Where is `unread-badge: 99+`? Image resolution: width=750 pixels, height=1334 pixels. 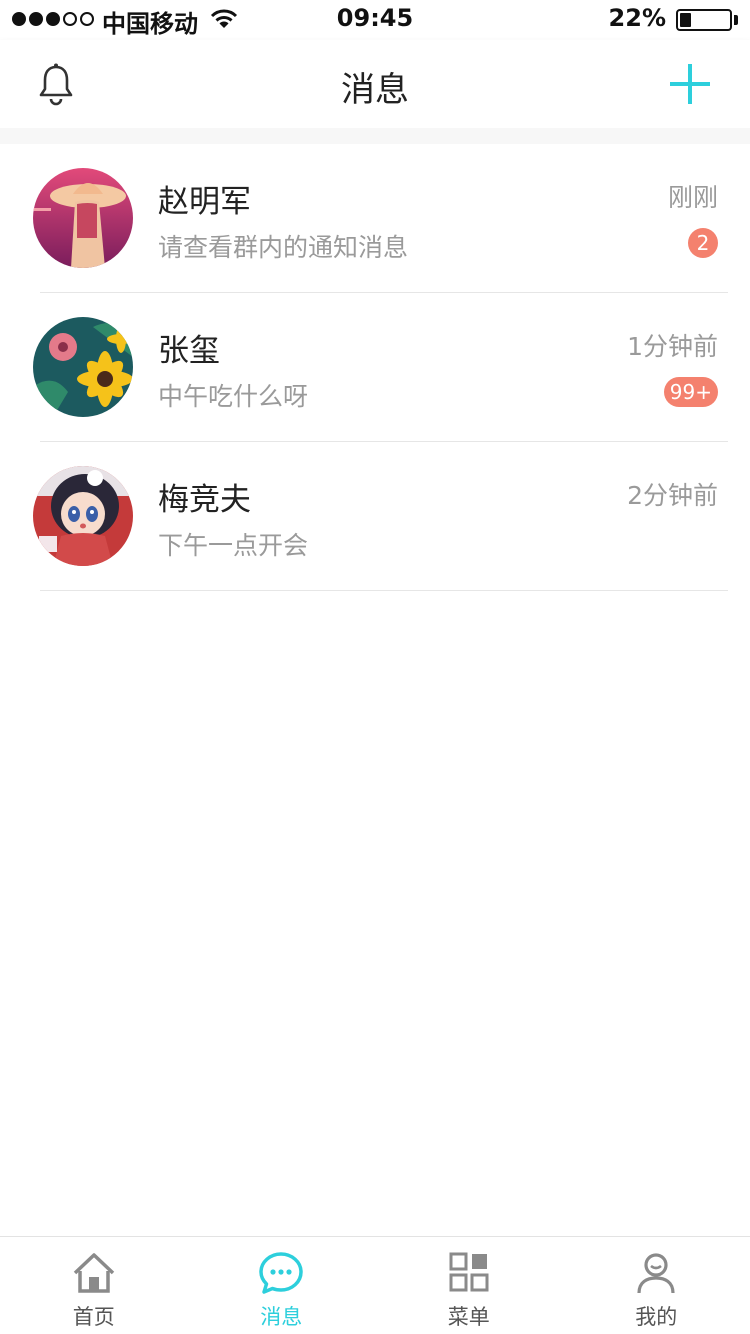
unread-badge: 99+ is located at coordinates (690, 392).